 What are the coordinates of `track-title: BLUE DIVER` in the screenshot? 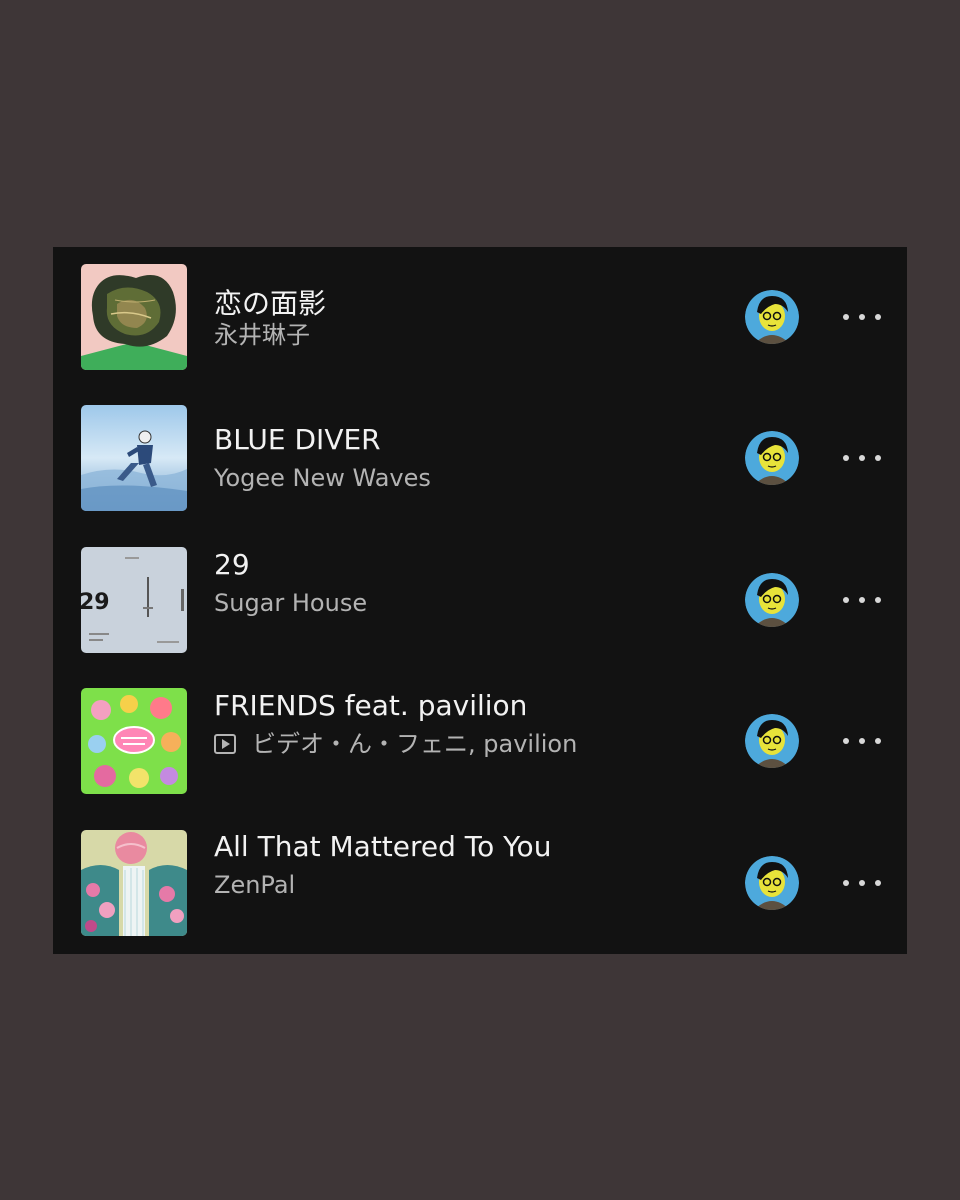 It's located at (297, 439).